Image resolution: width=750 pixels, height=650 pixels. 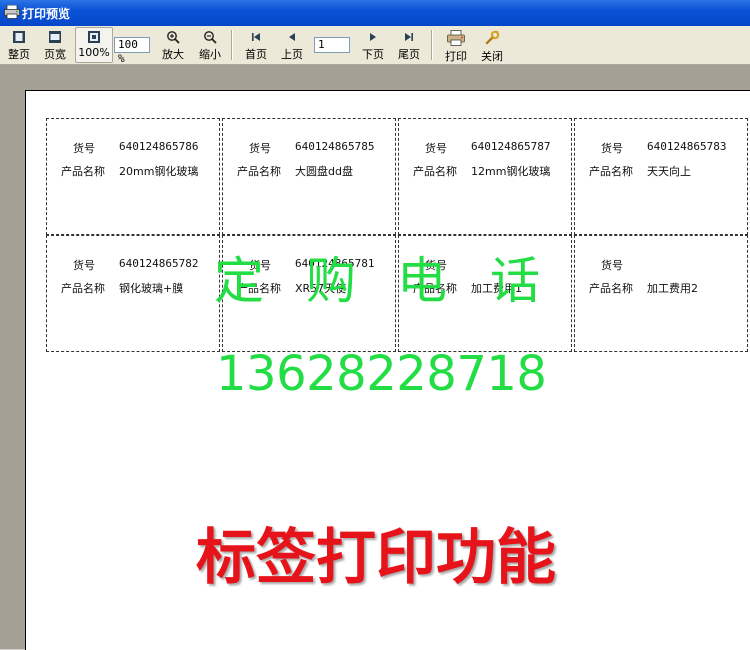 What do you see at coordinates (173, 45) in the screenshot?
I see `zoom-in-button: 放大` at bounding box center [173, 45].